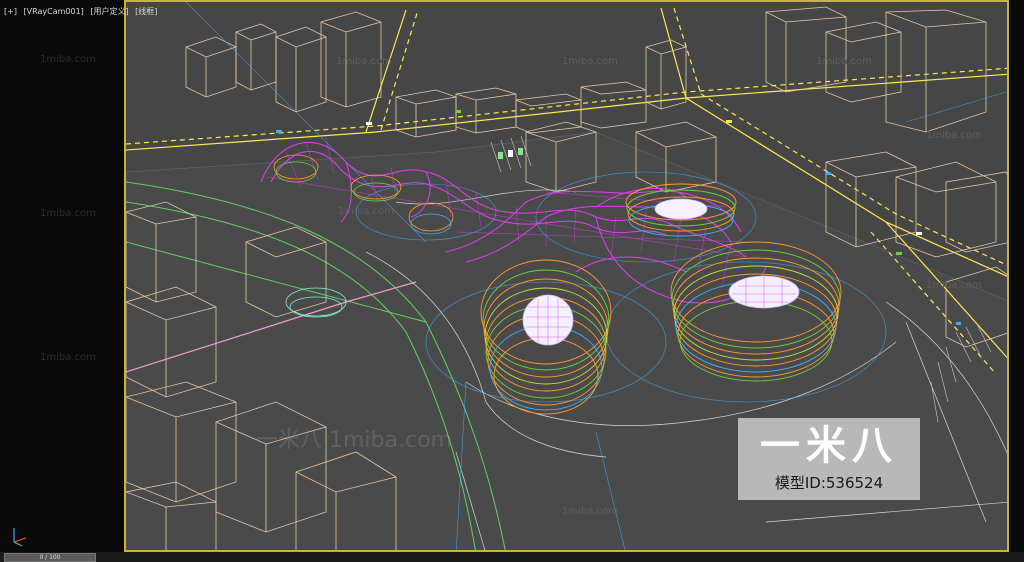  Describe the element at coordinates (109, 11) in the screenshot. I see `view-mode-menu: [用户定义]` at that location.